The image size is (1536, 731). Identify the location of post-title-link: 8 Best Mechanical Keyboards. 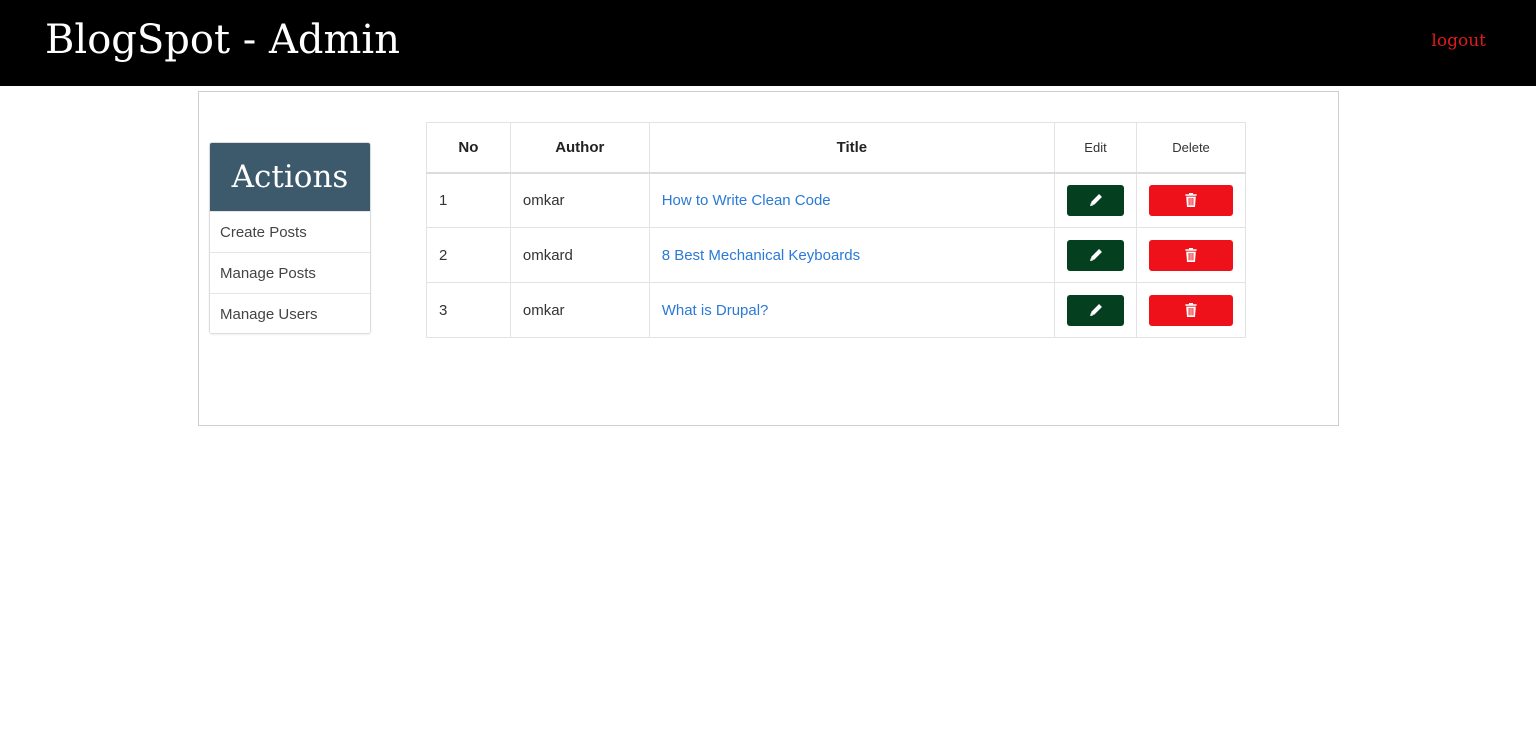
(761, 255).